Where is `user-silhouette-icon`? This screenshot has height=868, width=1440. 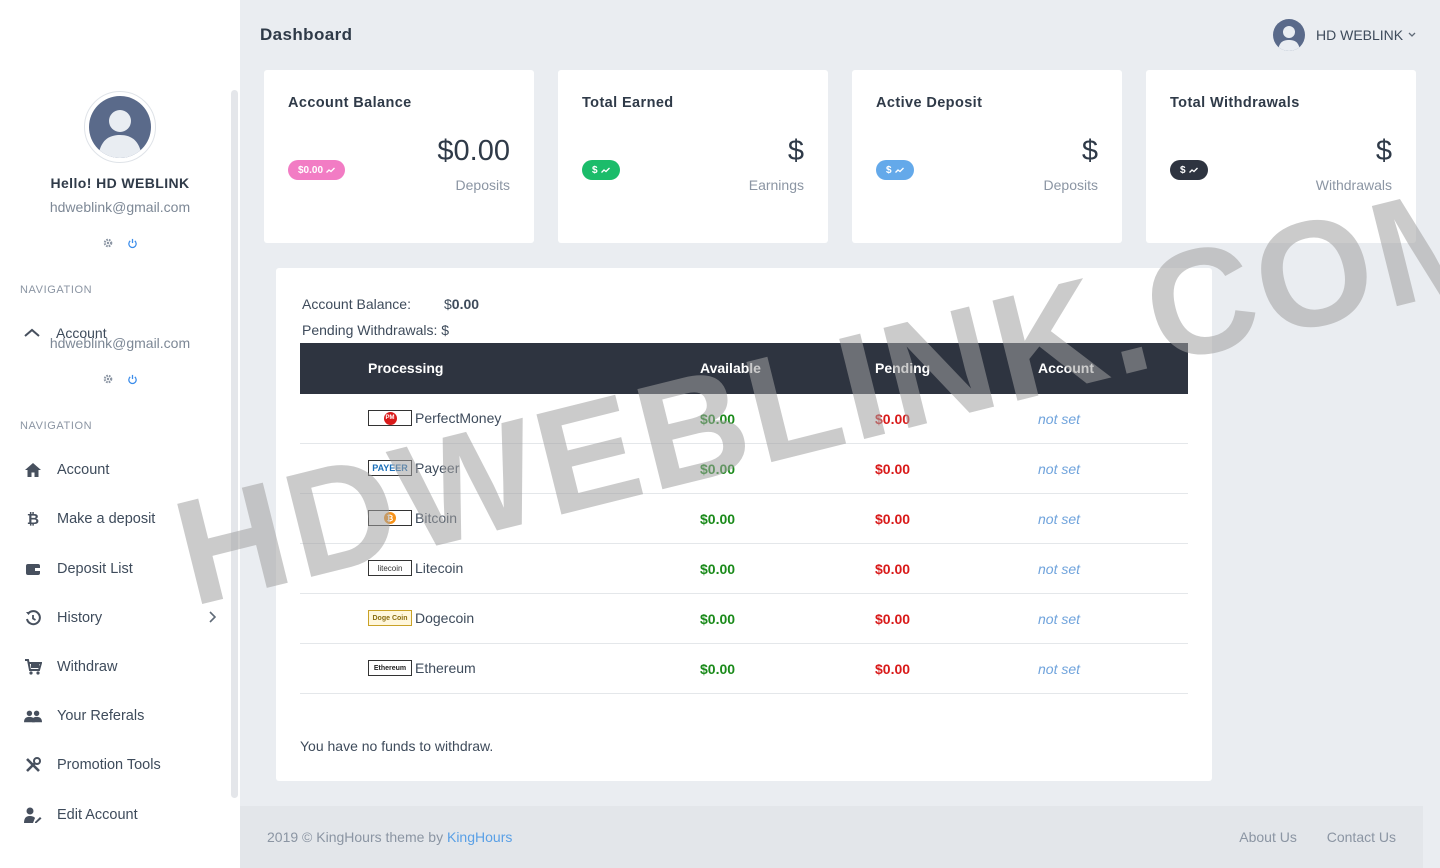 user-silhouette-icon is located at coordinates (120, 134).